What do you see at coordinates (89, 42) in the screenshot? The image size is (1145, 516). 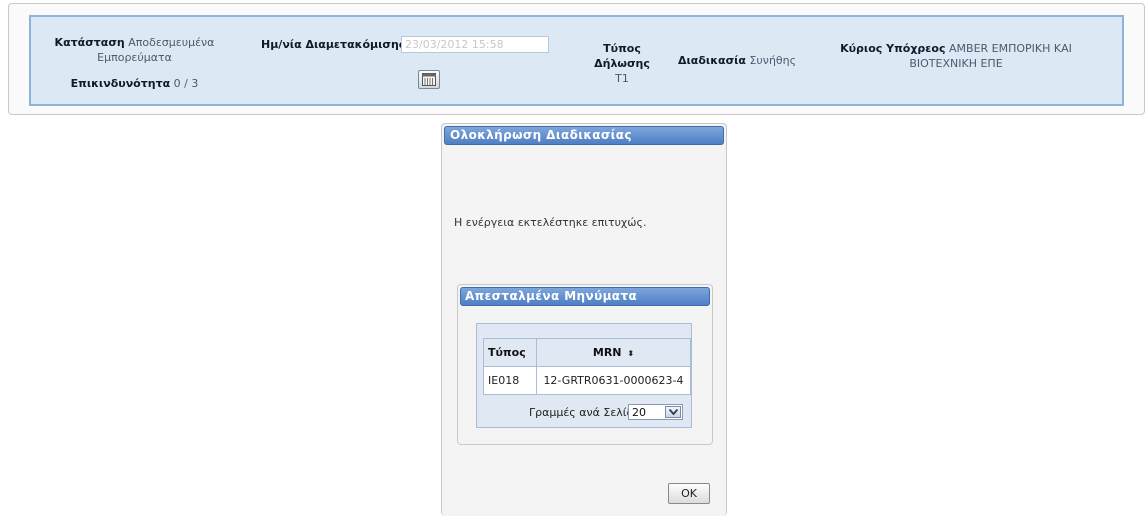 I see `status-label: Κατάσταση` at bounding box center [89, 42].